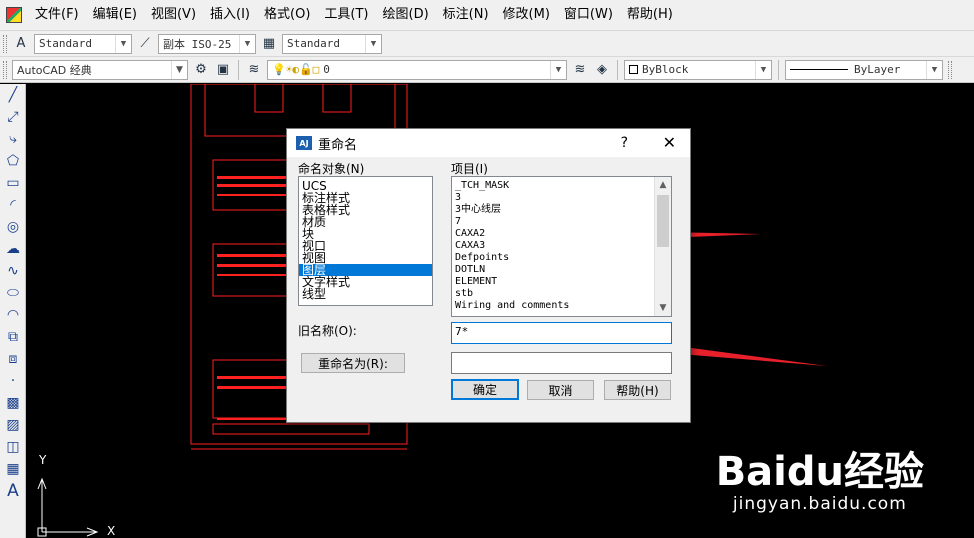  Describe the element at coordinates (580, 70) in the screenshot. I see `make-layer-current-icon: ≋` at that location.